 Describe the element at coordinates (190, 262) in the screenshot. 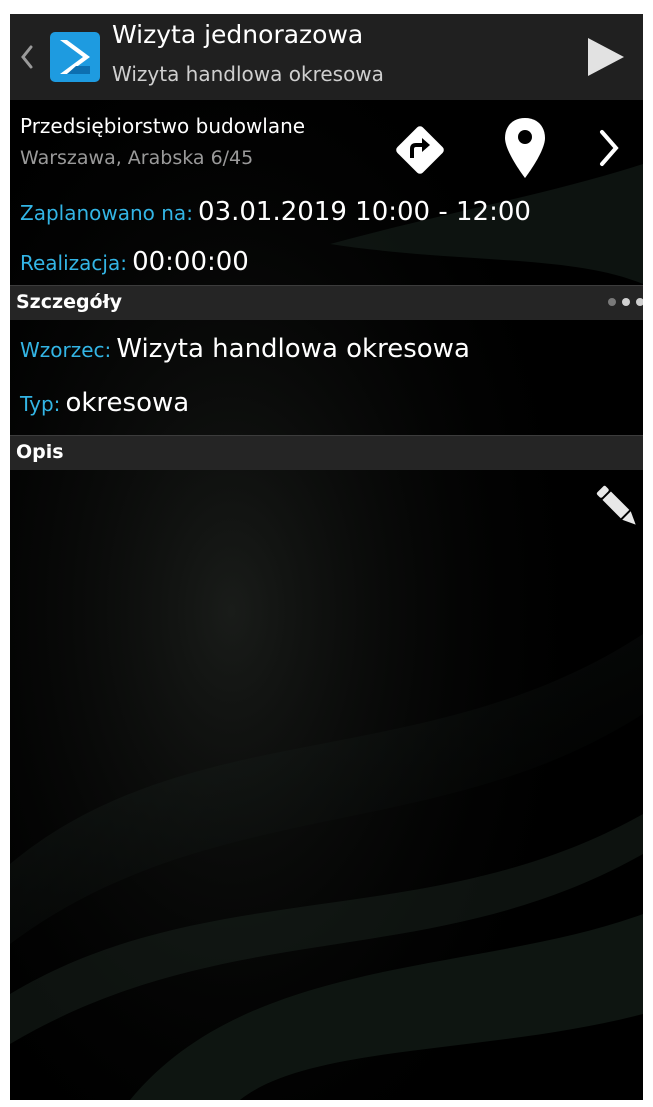

I see `realization-value: 00:00:00` at that location.